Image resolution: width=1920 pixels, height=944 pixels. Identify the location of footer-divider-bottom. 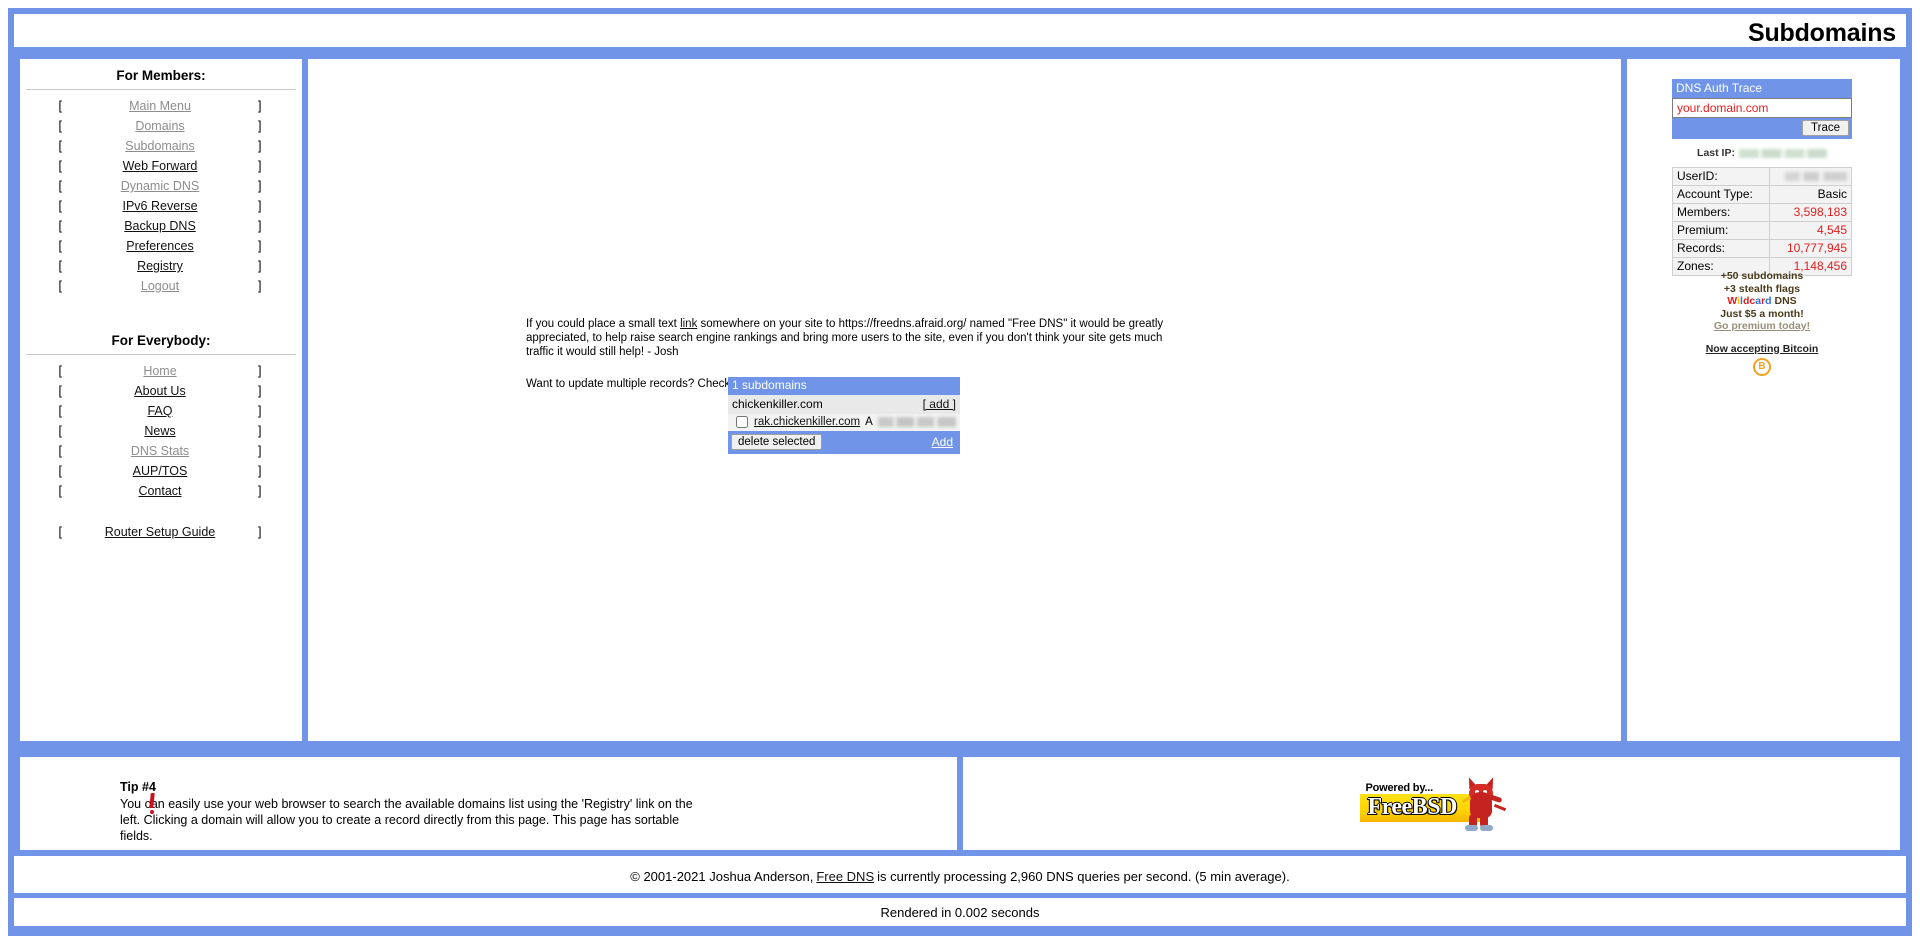
(960, 928).